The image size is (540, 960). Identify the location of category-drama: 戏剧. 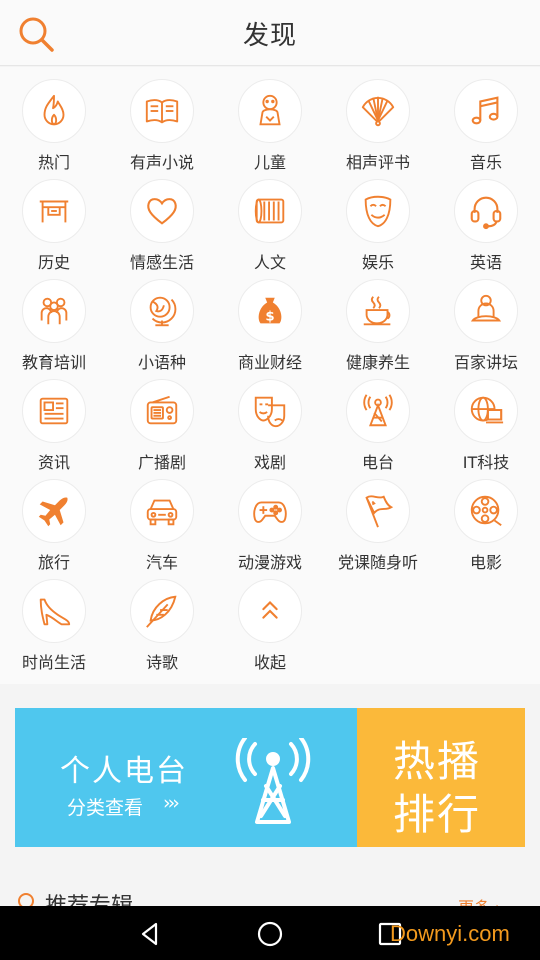
(270, 419).